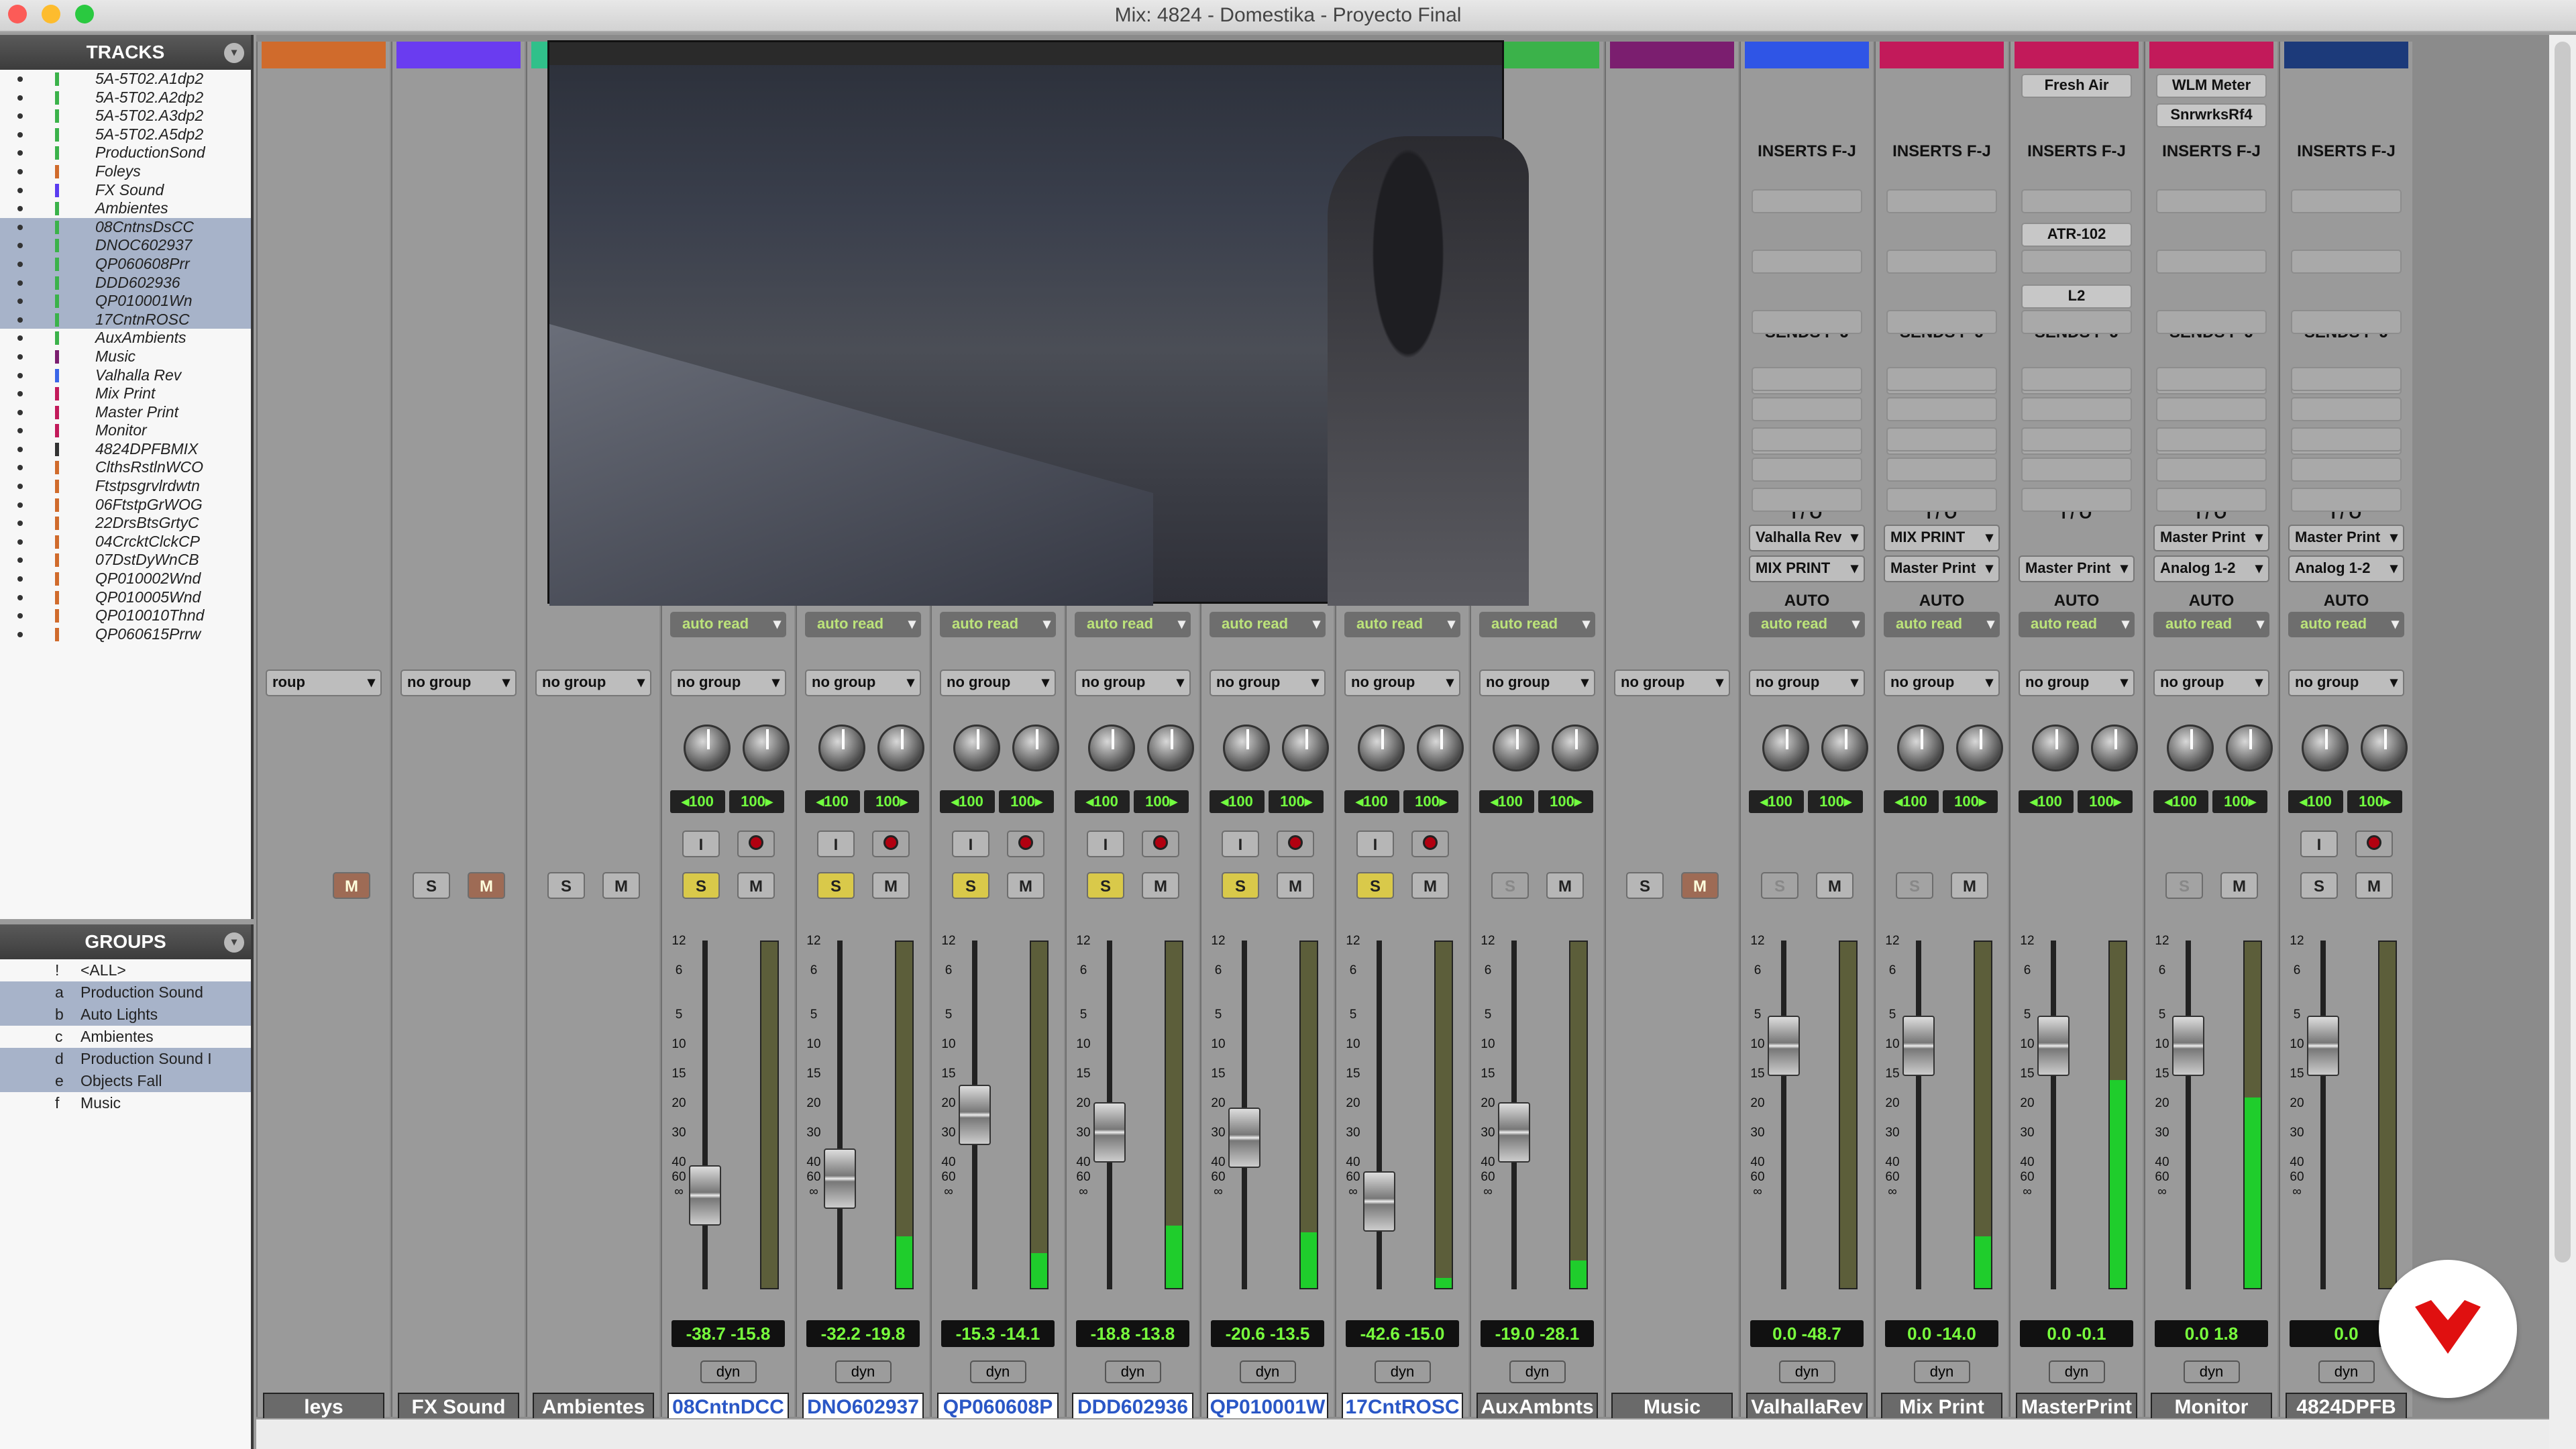  I want to click on track-name-plate: Ambientes, so click(593, 1405).